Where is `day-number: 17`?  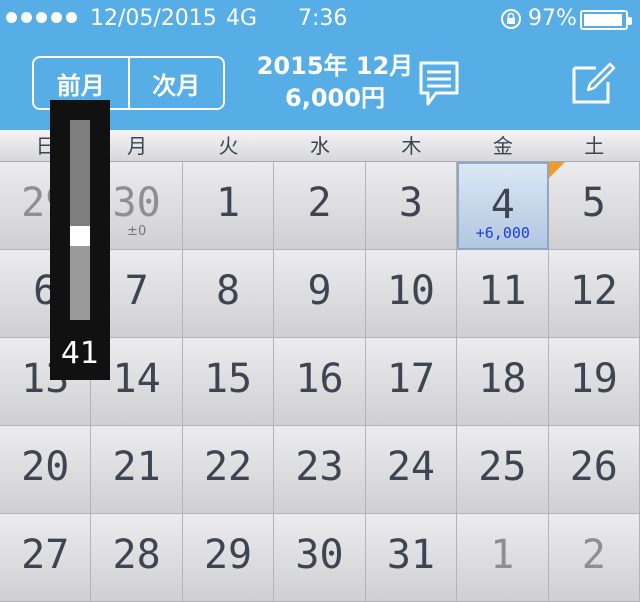 day-number: 17 is located at coordinates (410, 379).